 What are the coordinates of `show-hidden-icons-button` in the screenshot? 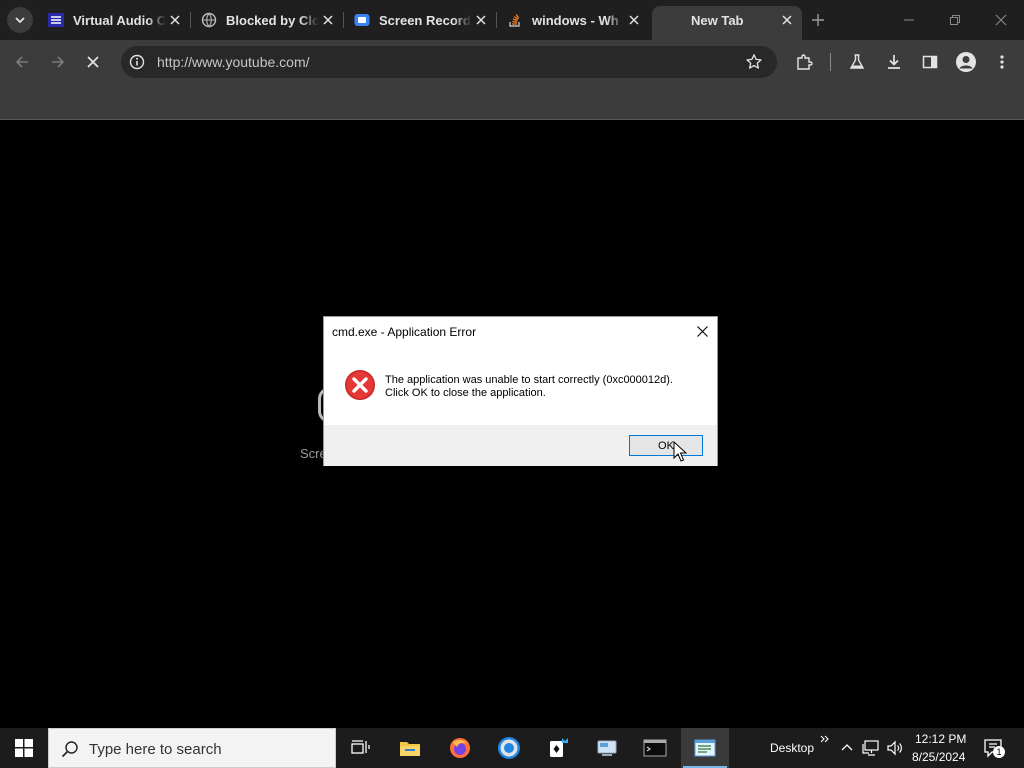 It's located at (847, 748).